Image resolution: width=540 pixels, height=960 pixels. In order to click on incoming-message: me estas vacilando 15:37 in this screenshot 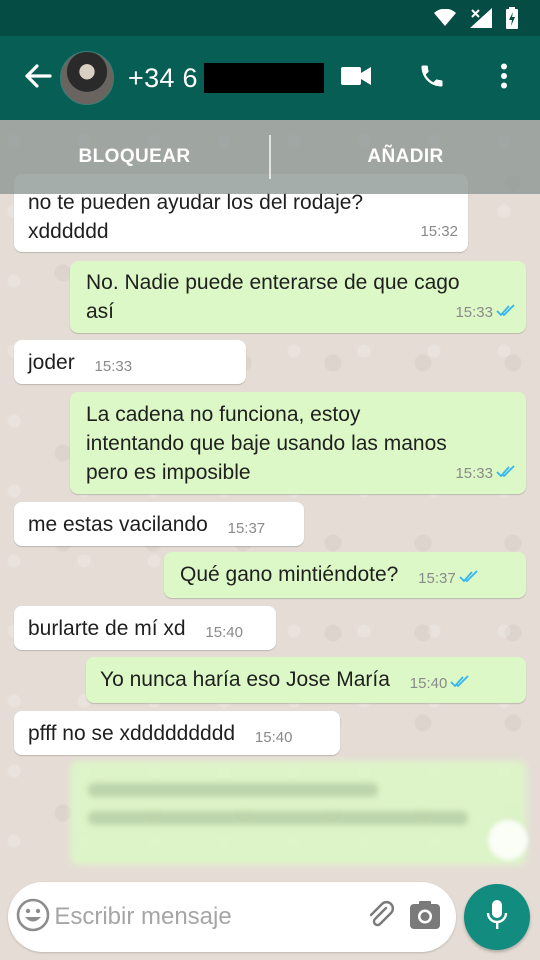, I will do `click(159, 524)`.